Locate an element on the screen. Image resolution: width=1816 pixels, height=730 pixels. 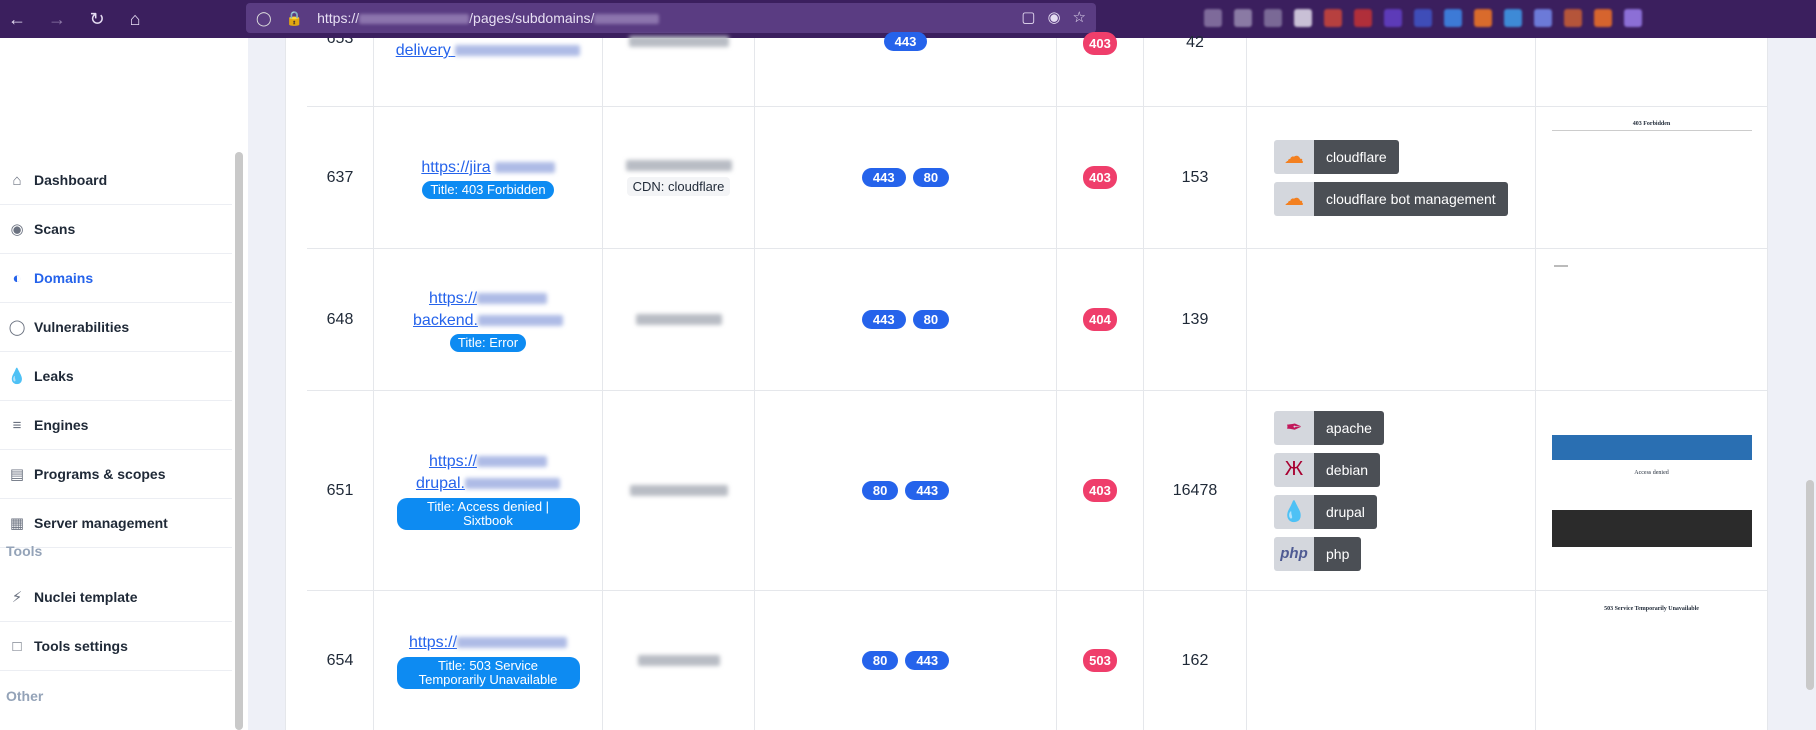
server-icon: ▦ is located at coordinates (17, 523).